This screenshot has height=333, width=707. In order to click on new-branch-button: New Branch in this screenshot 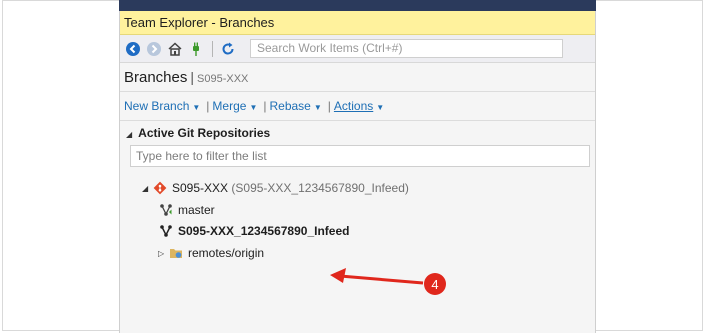, I will do `click(156, 106)`.